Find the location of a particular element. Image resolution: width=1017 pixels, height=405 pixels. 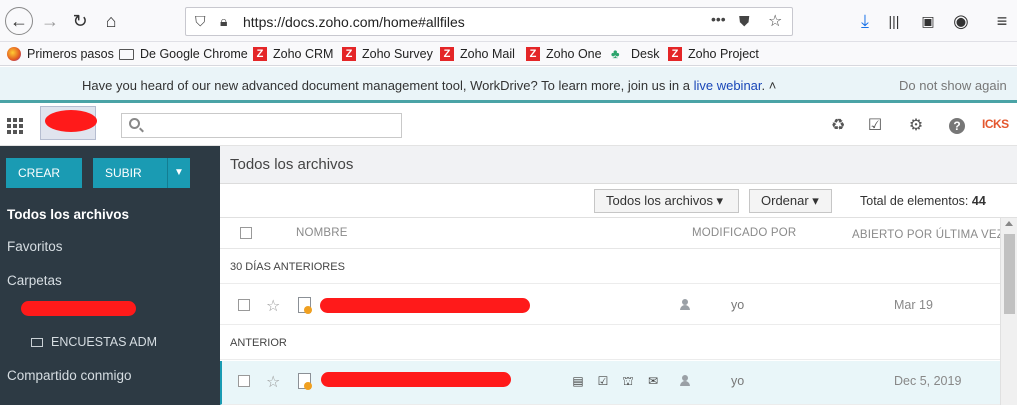

url-text: https://docs.zoho.com/home#allfiles is located at coordinates (354, 22).